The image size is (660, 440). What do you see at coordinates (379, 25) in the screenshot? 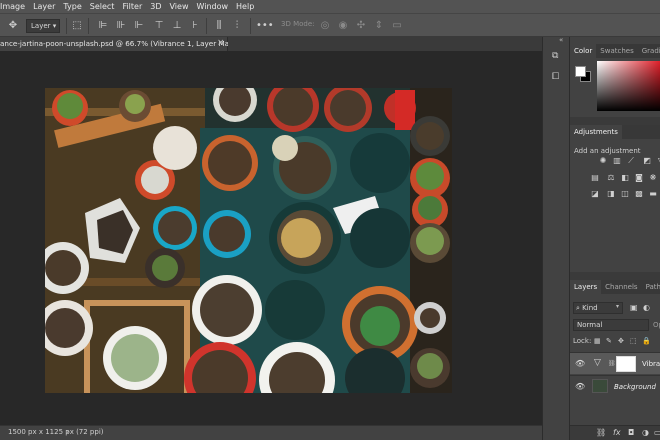
I see `slide-3d-icon: ⇕` at bounding box center [379, 25].